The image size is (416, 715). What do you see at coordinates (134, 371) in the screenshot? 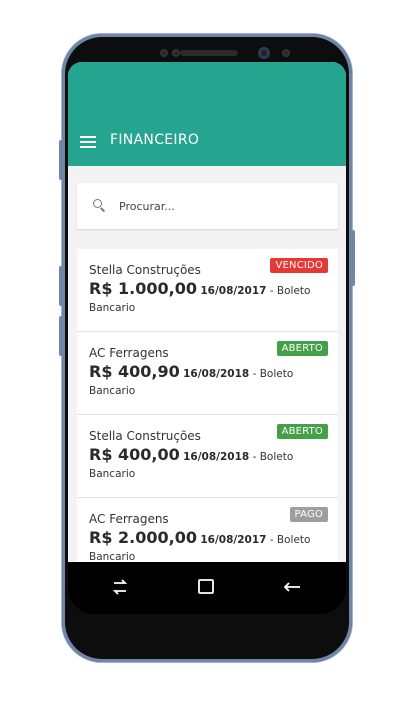
I see `amount: R$ 400,90` at bounding box center [134, 371].